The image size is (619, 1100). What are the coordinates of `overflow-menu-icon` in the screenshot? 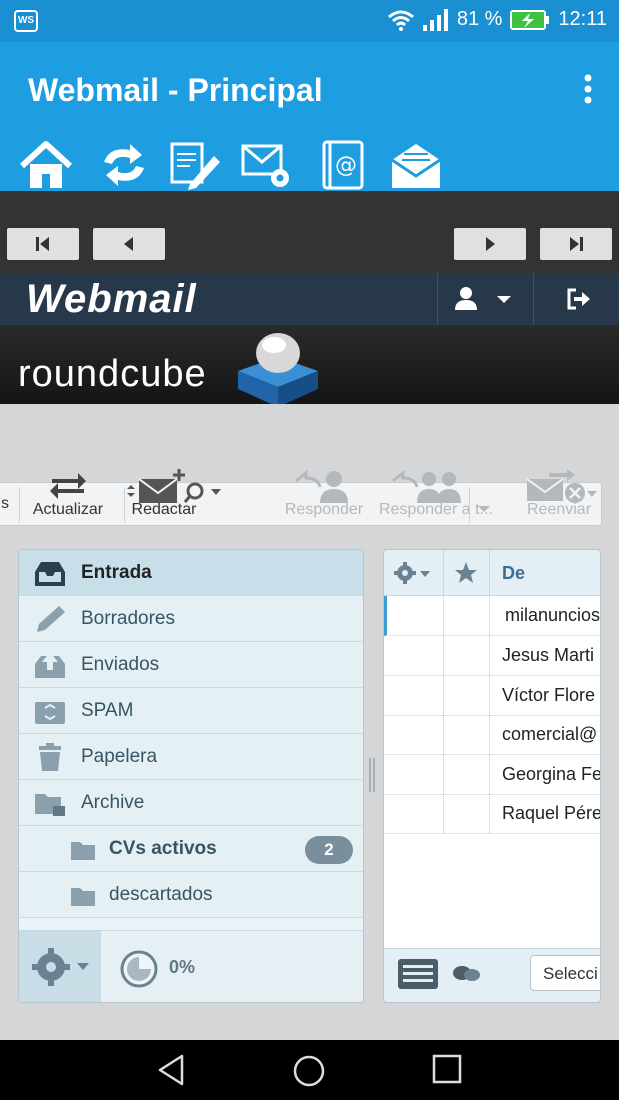 It's located at (588, 89).